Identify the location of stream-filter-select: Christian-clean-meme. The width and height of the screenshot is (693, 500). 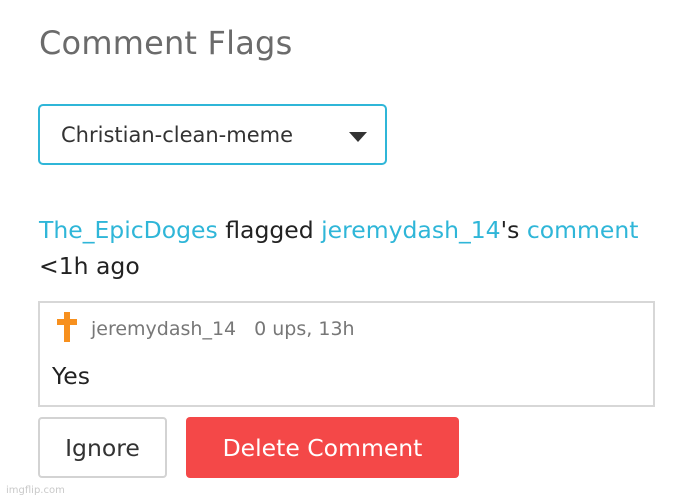
(212, 134).